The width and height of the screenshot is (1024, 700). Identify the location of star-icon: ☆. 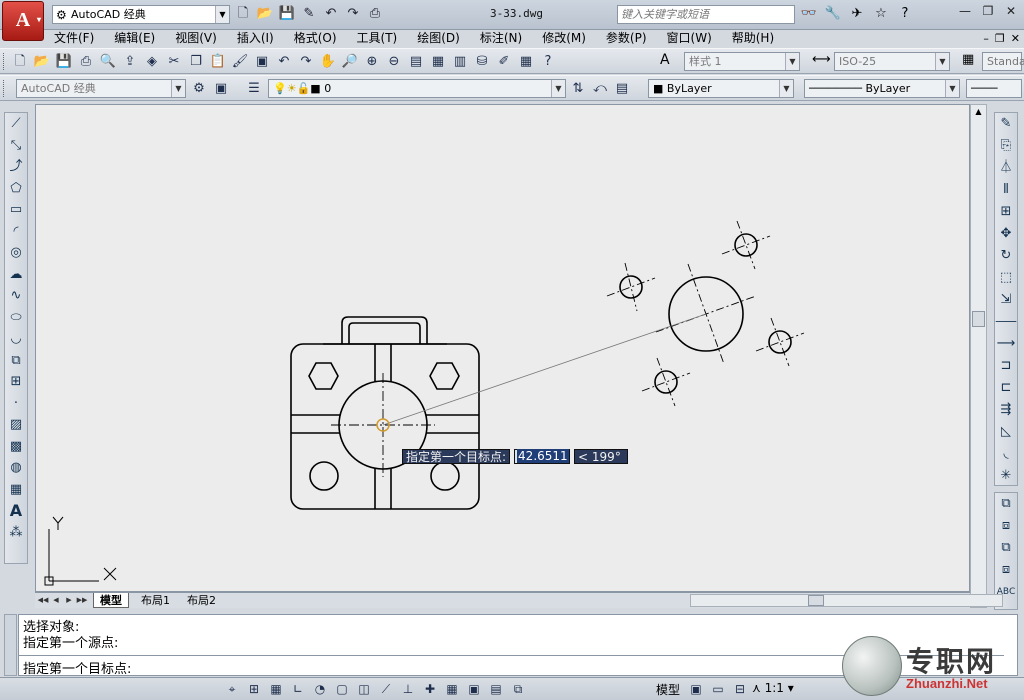
(881, 14).